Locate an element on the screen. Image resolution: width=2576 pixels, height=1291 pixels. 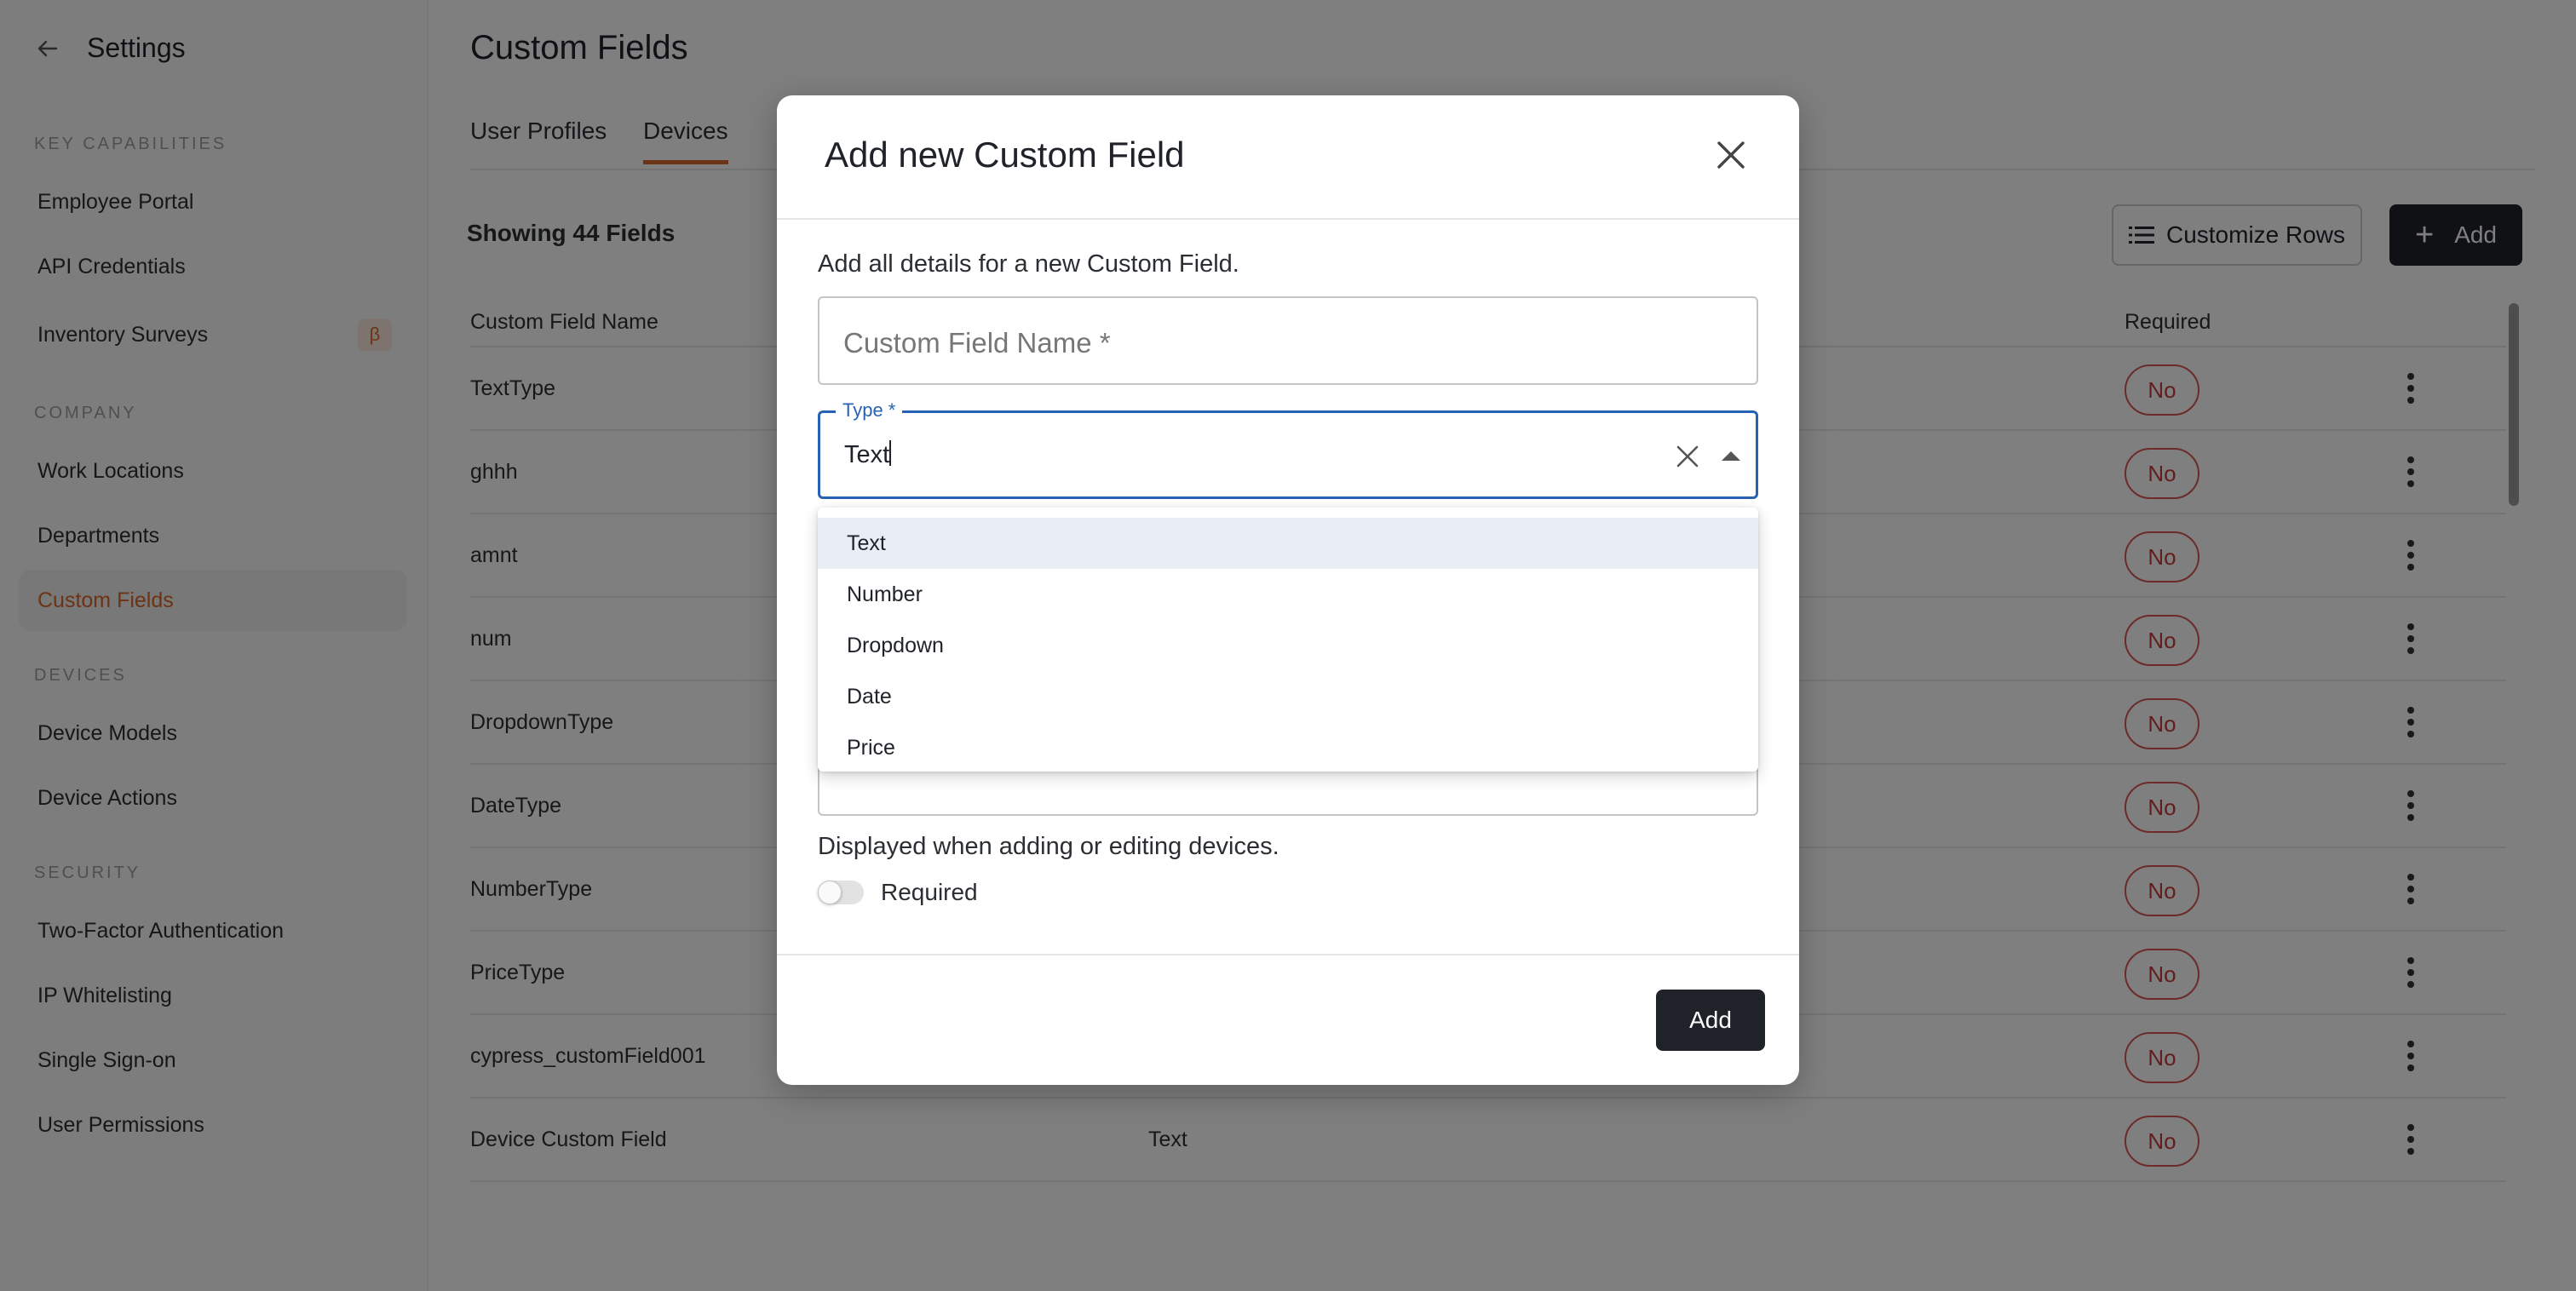
required-label: Required is located at coordinates (929, 892).